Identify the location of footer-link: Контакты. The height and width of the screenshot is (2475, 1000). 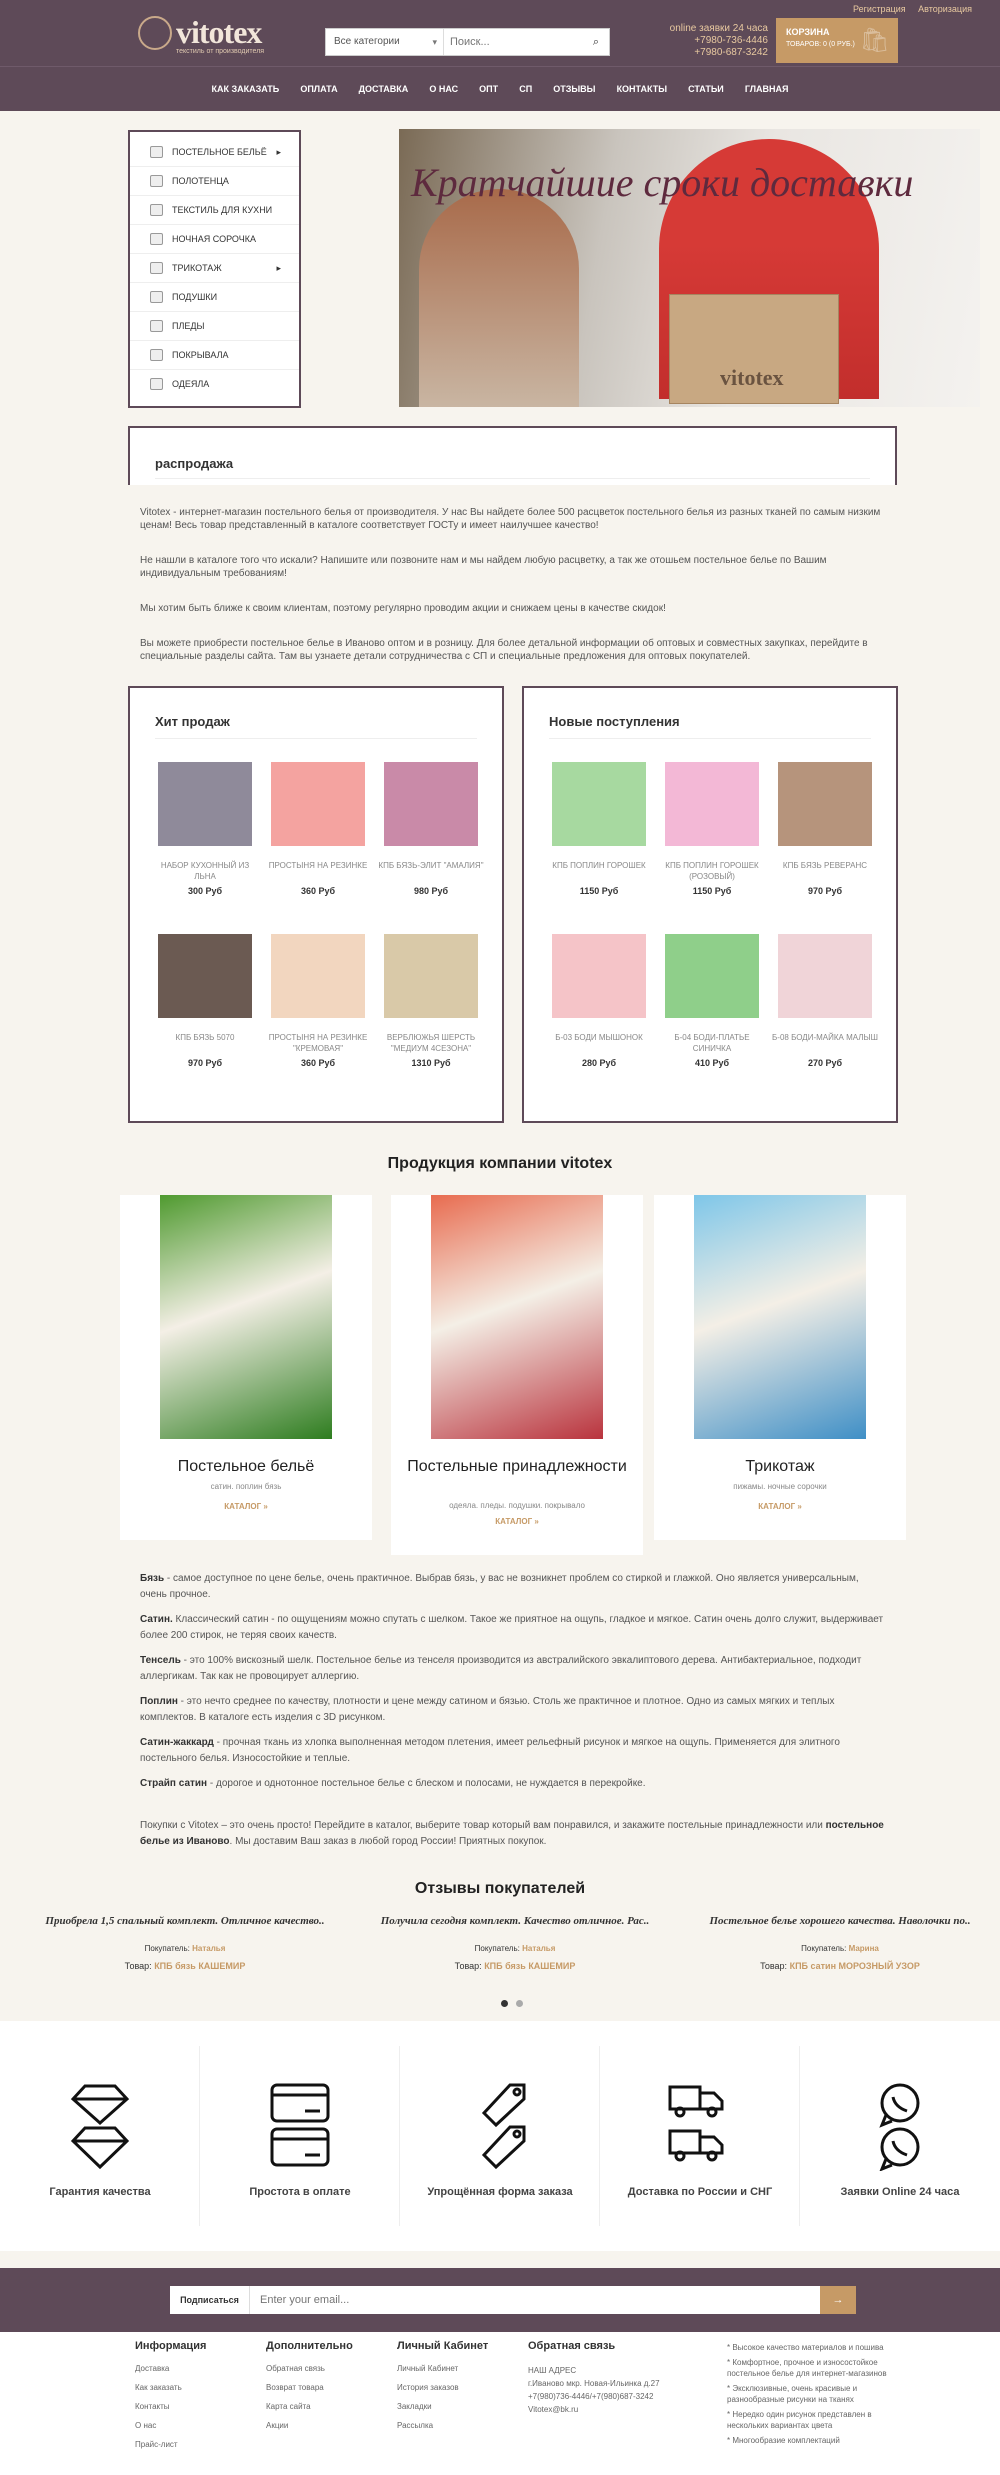
(170, 2406).